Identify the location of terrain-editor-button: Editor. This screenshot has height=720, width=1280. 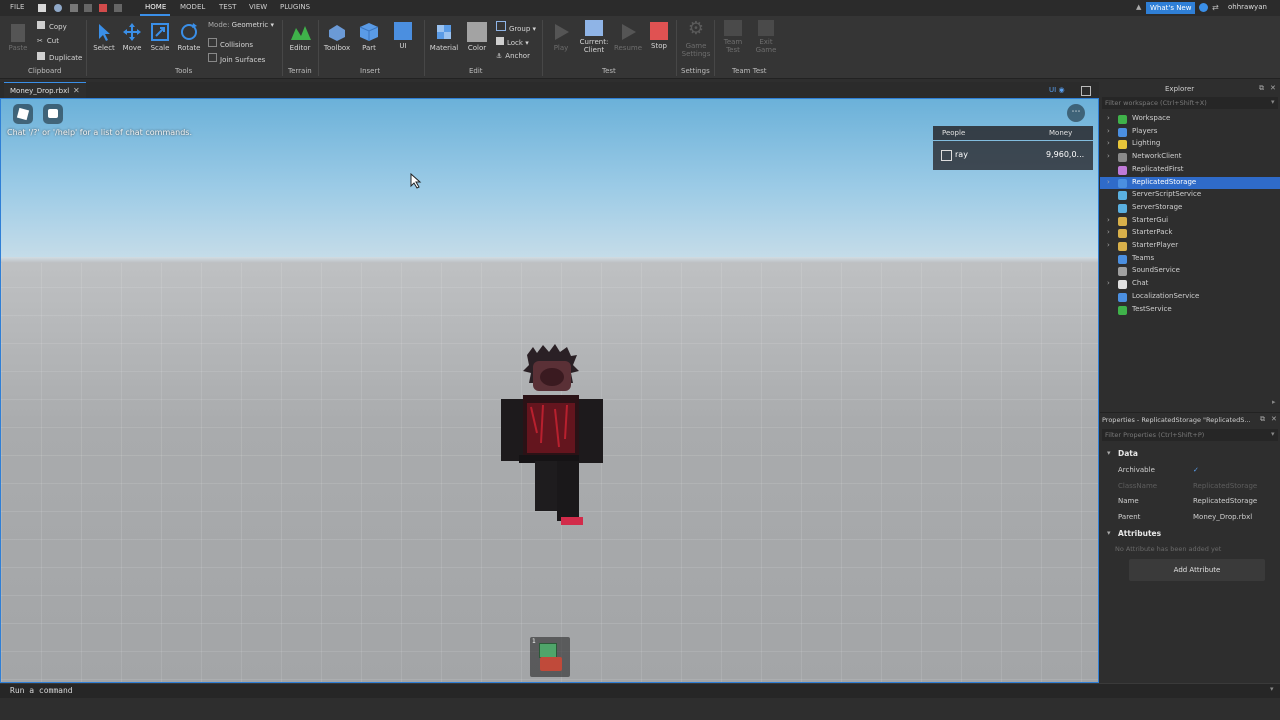
(300, 37).